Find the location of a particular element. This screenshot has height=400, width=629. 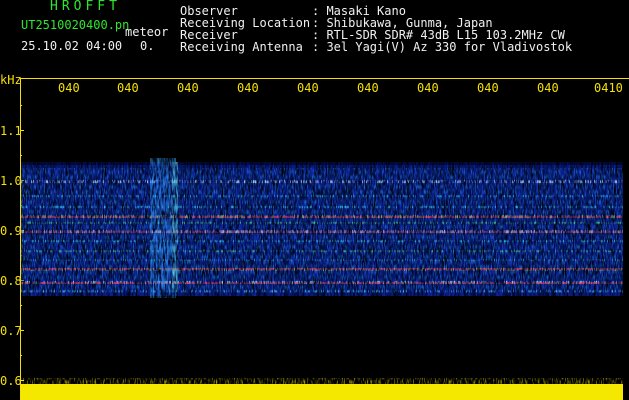

y-tick-label: 1.0 is located at coordinates (11, 181).